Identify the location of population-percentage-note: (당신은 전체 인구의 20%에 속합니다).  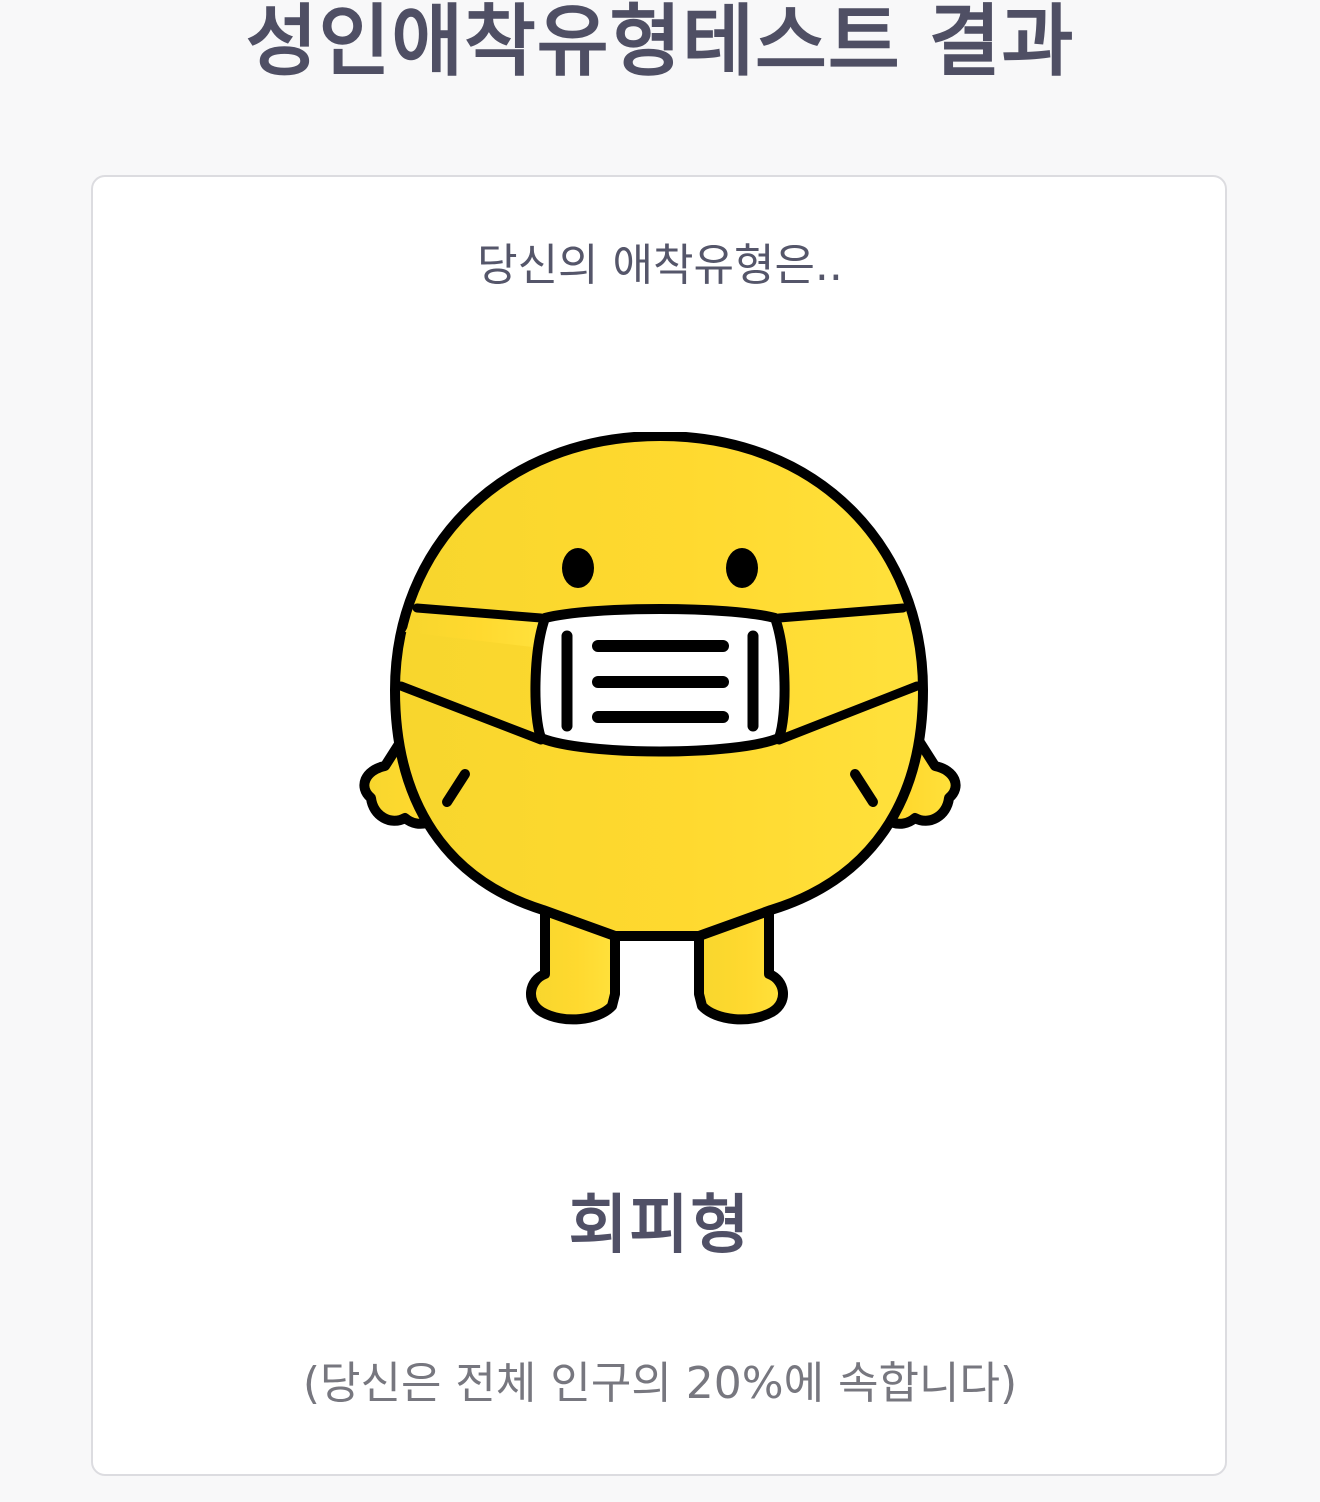
(660, 1383).